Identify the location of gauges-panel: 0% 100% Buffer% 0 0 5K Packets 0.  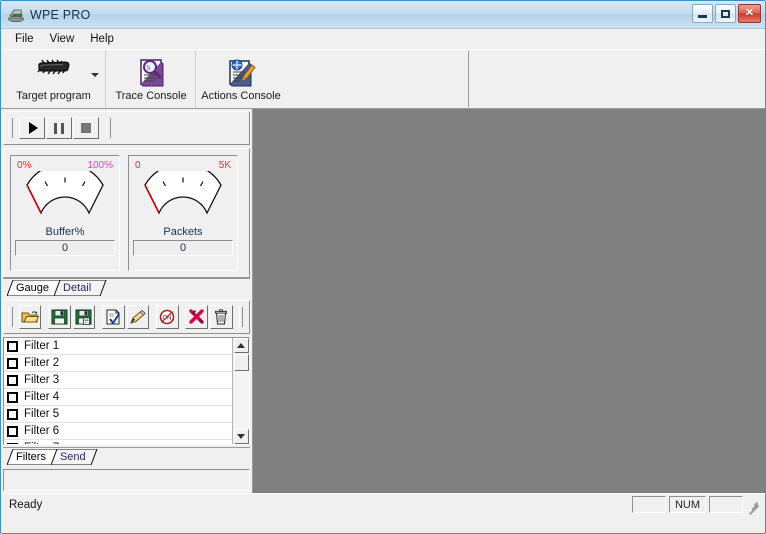
(126, 213).